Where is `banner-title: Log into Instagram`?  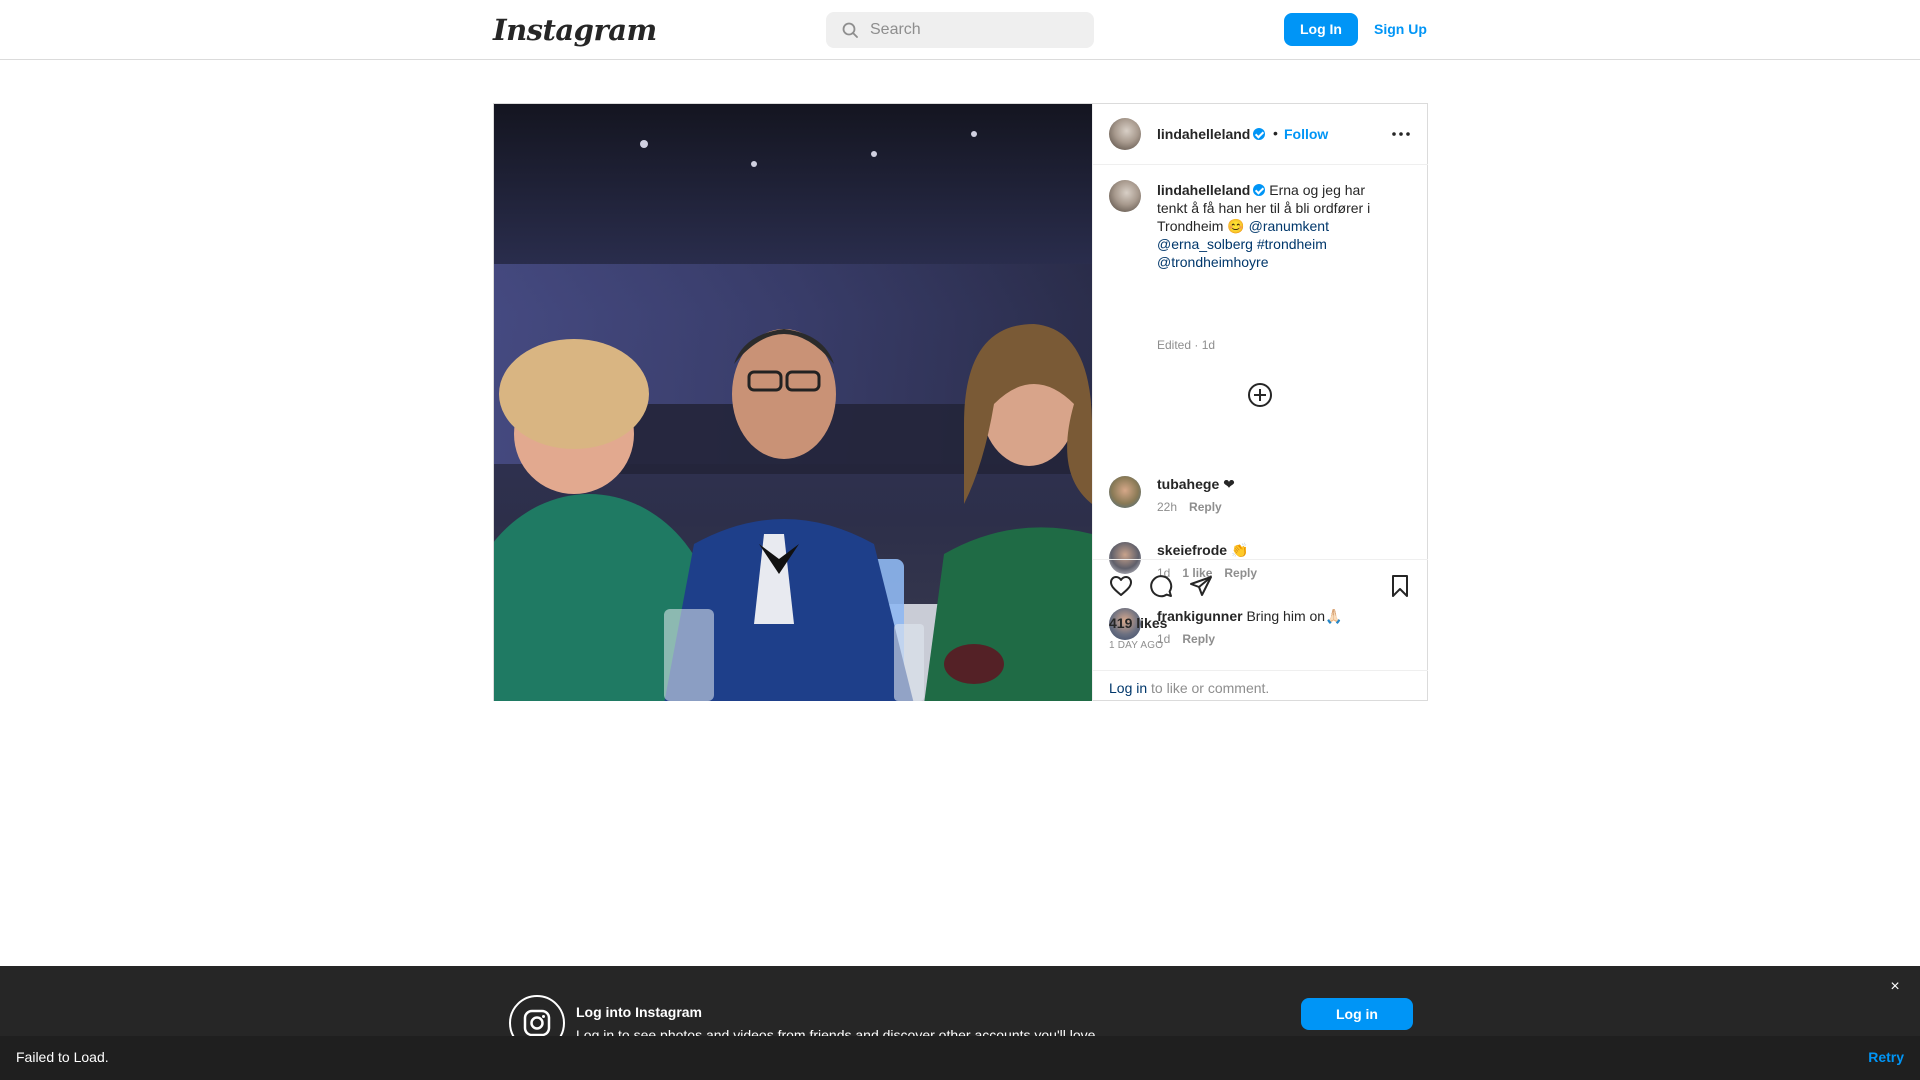 banner-title: Log into Instagram is located at coordinates (639, 1012).